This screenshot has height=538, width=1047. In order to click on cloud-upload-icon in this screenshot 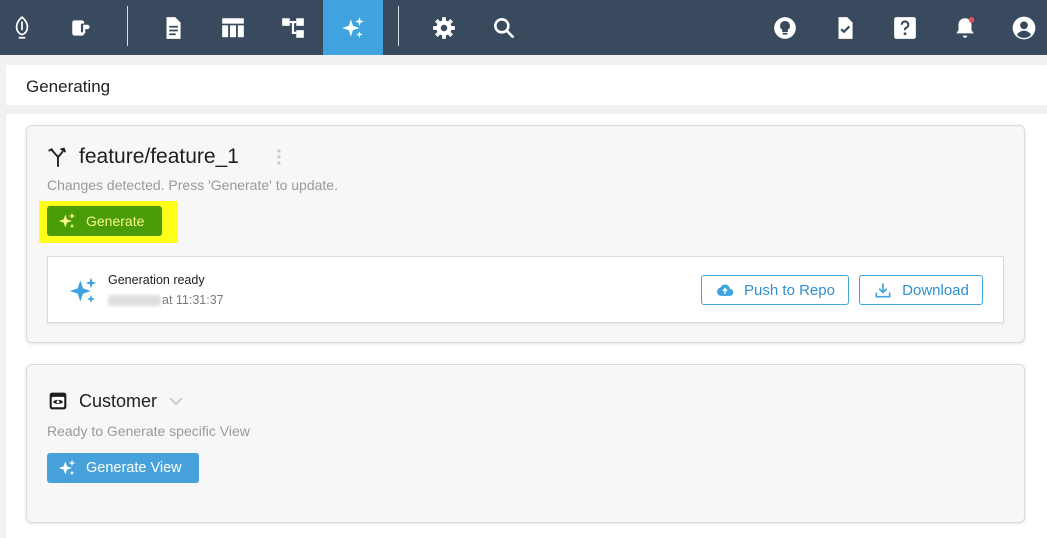, I will do `click(725, 290)`.